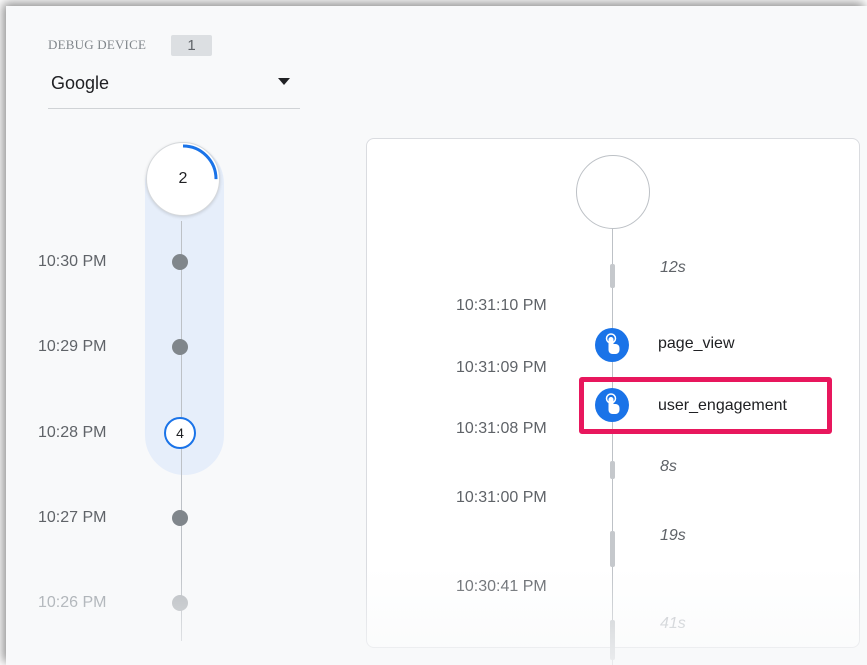 The width and height of the screenshot is (867, 665). I want to click on minute-label: 10:29 PM, so click(72, 346).